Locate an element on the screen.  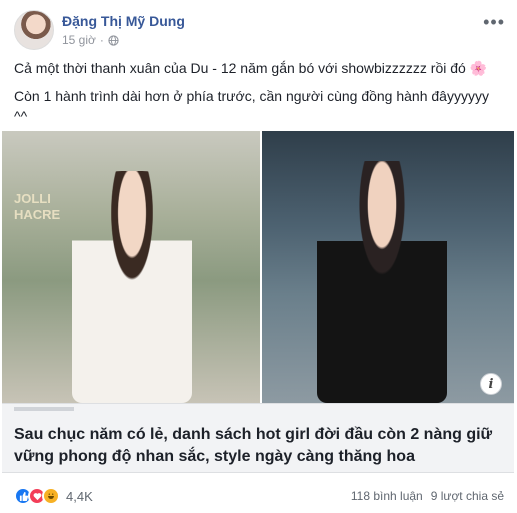
author-name: Đặng Thị Mỹ Dung is located at coordinates (123, 21).